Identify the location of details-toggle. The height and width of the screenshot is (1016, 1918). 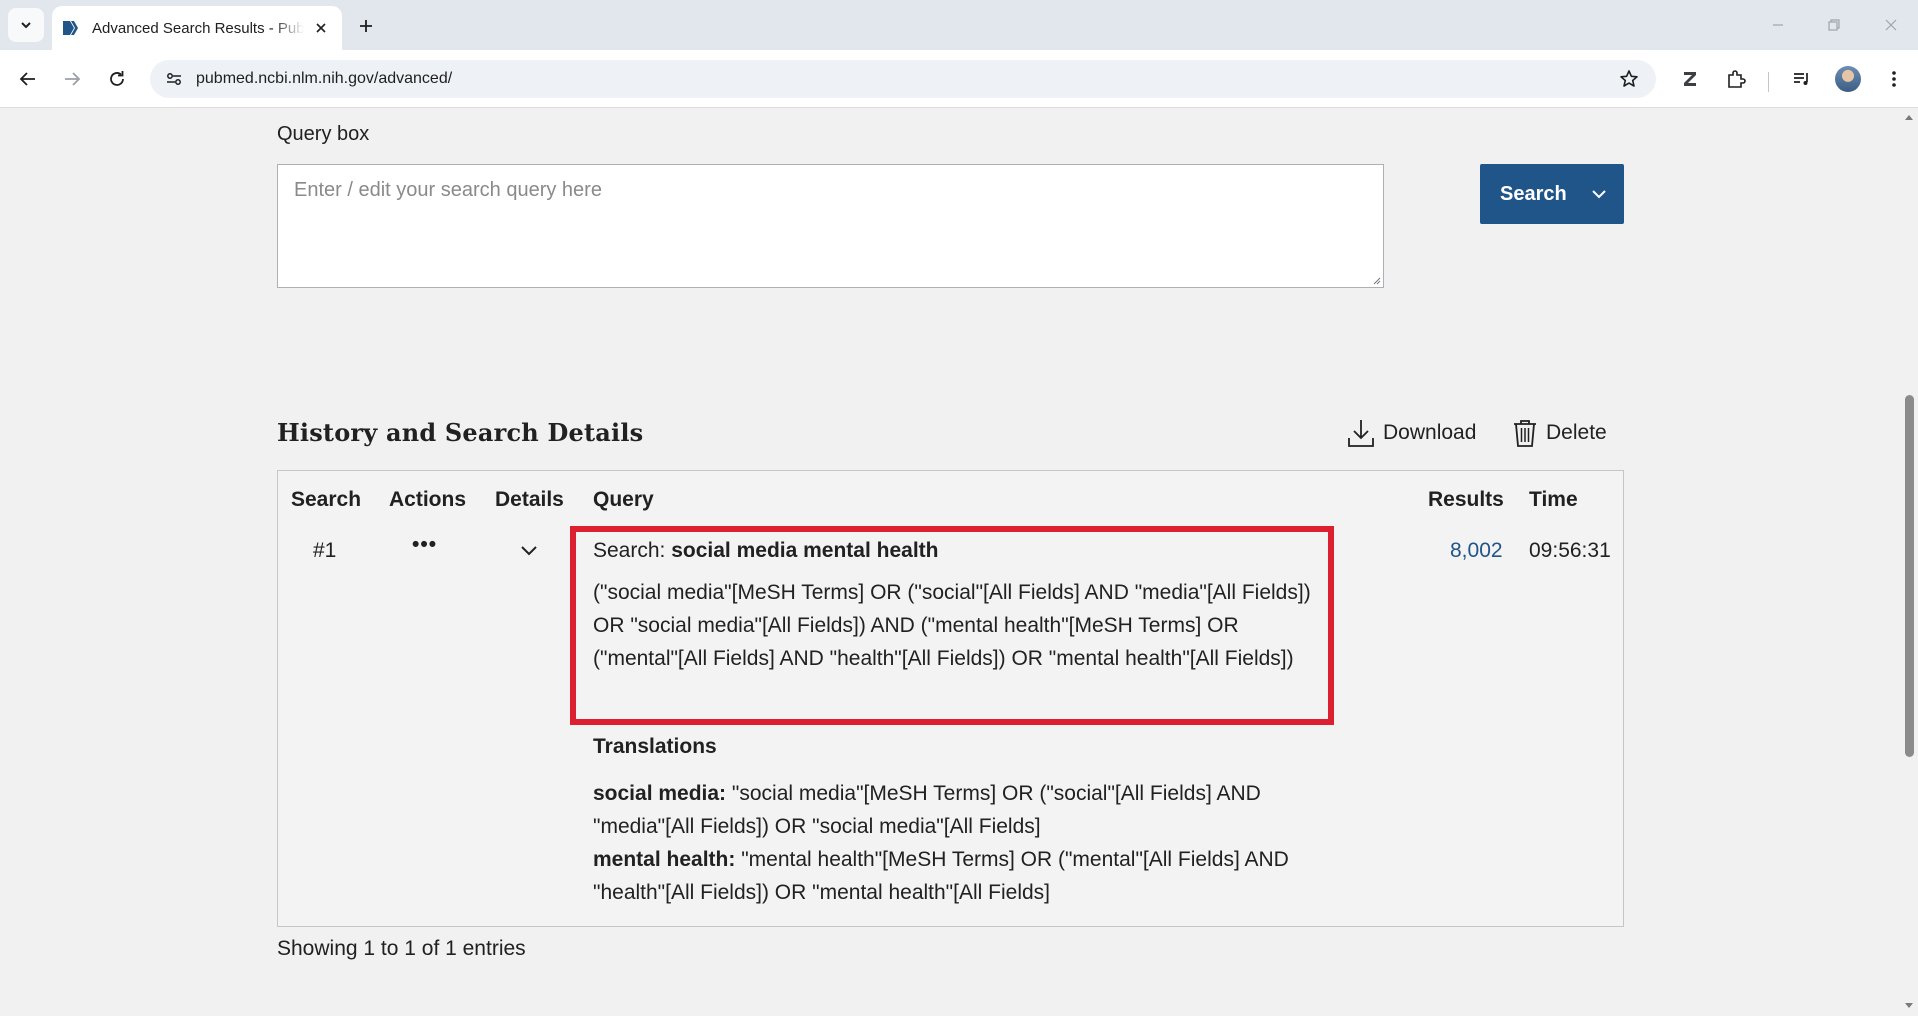
(529, 551).